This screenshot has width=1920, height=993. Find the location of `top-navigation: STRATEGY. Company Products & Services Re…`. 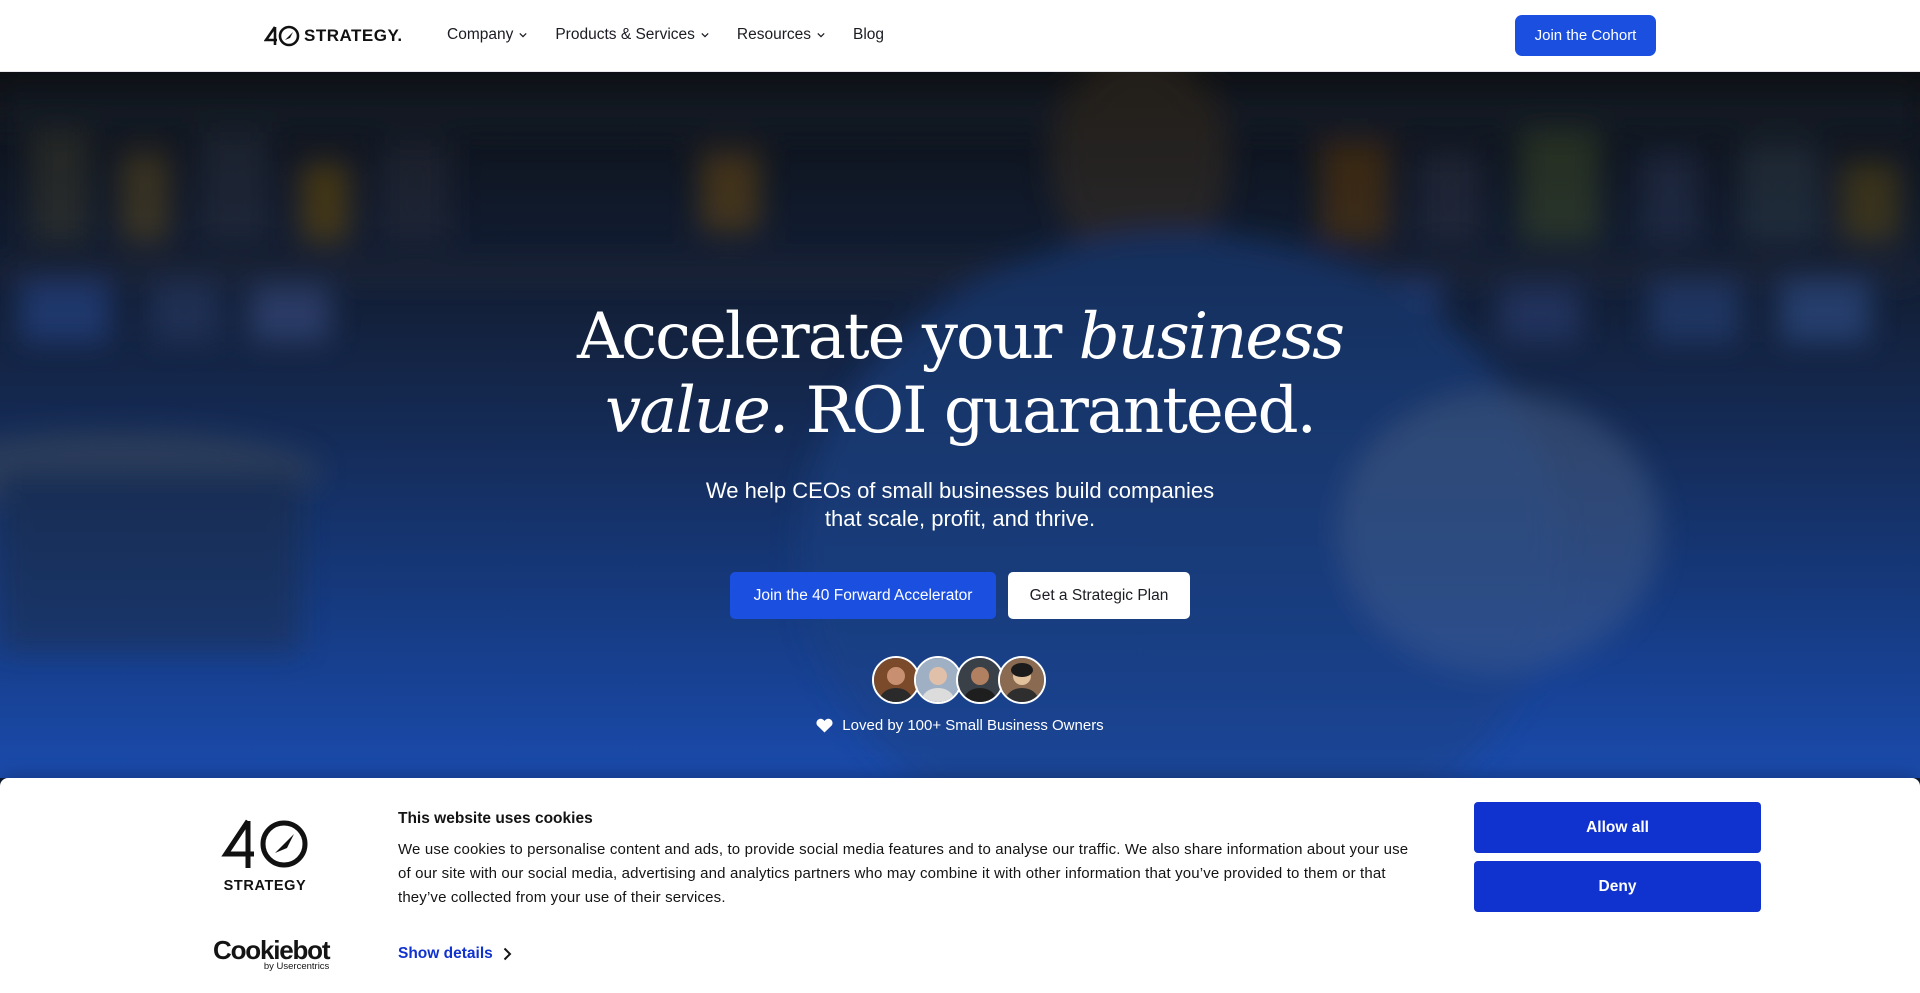

top-navigation: STRATEGY. Company Products & Services Re… is located at coordinates (960, 36).